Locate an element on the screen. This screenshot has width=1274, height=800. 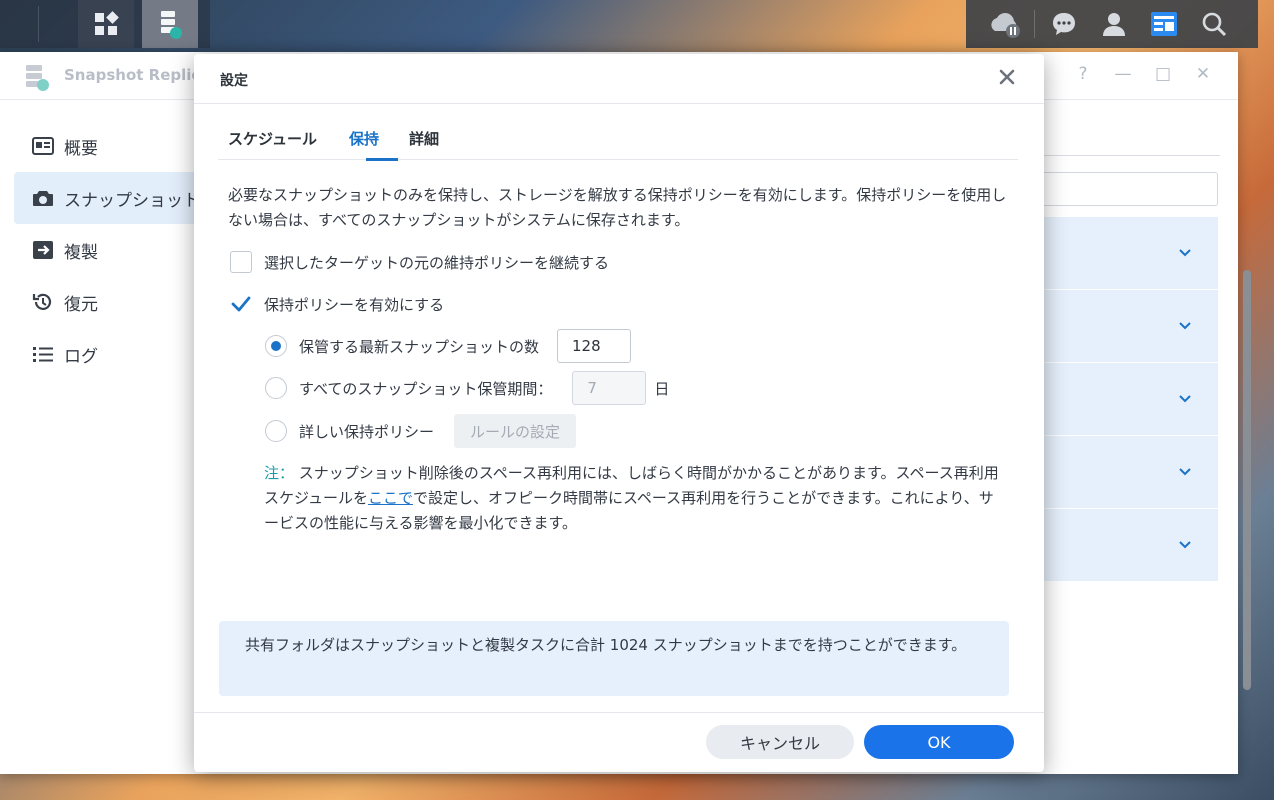
retention-days-input is located at coordinates (609, 388).